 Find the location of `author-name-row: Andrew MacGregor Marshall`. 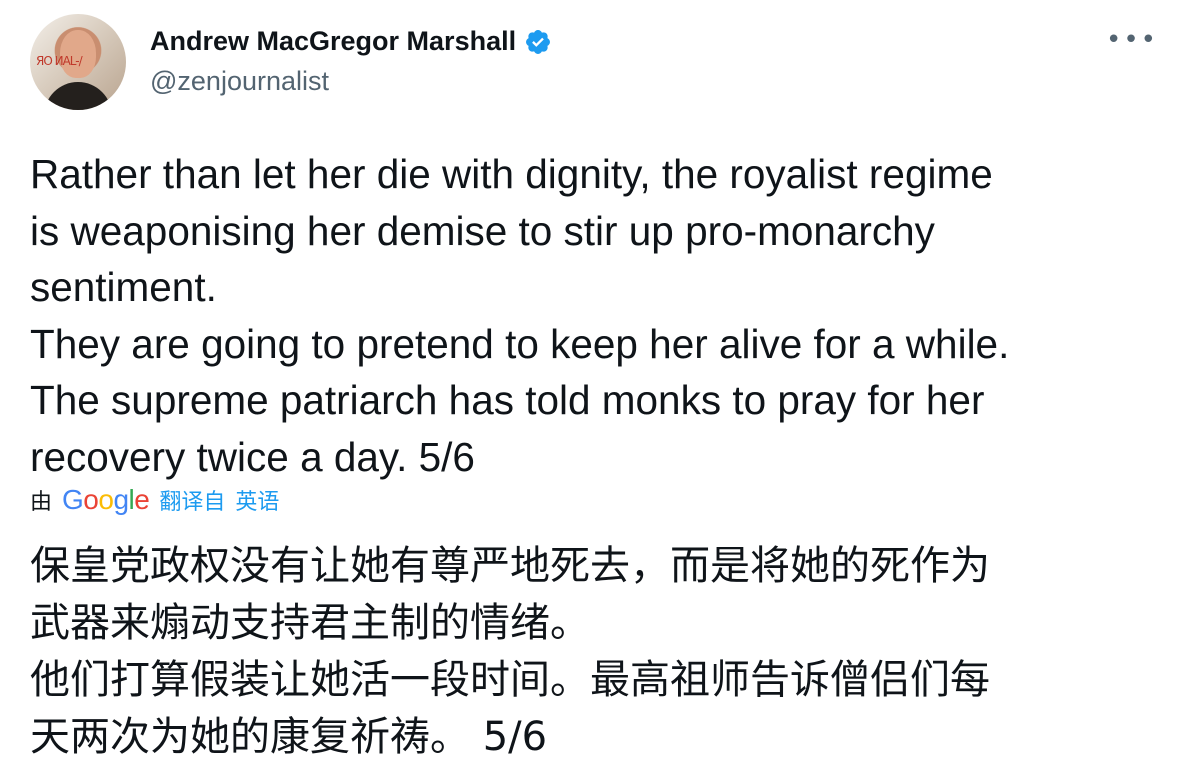

author-name-row: Andrew MacGregor Marshall is located at coordinates (351, 41).